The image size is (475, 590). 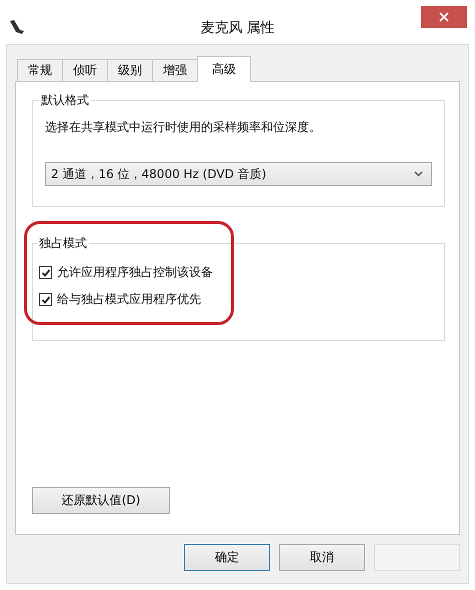 I want to click on checkbox-option: 给与独占模式应用程序优先, so click(x=237, y=299).